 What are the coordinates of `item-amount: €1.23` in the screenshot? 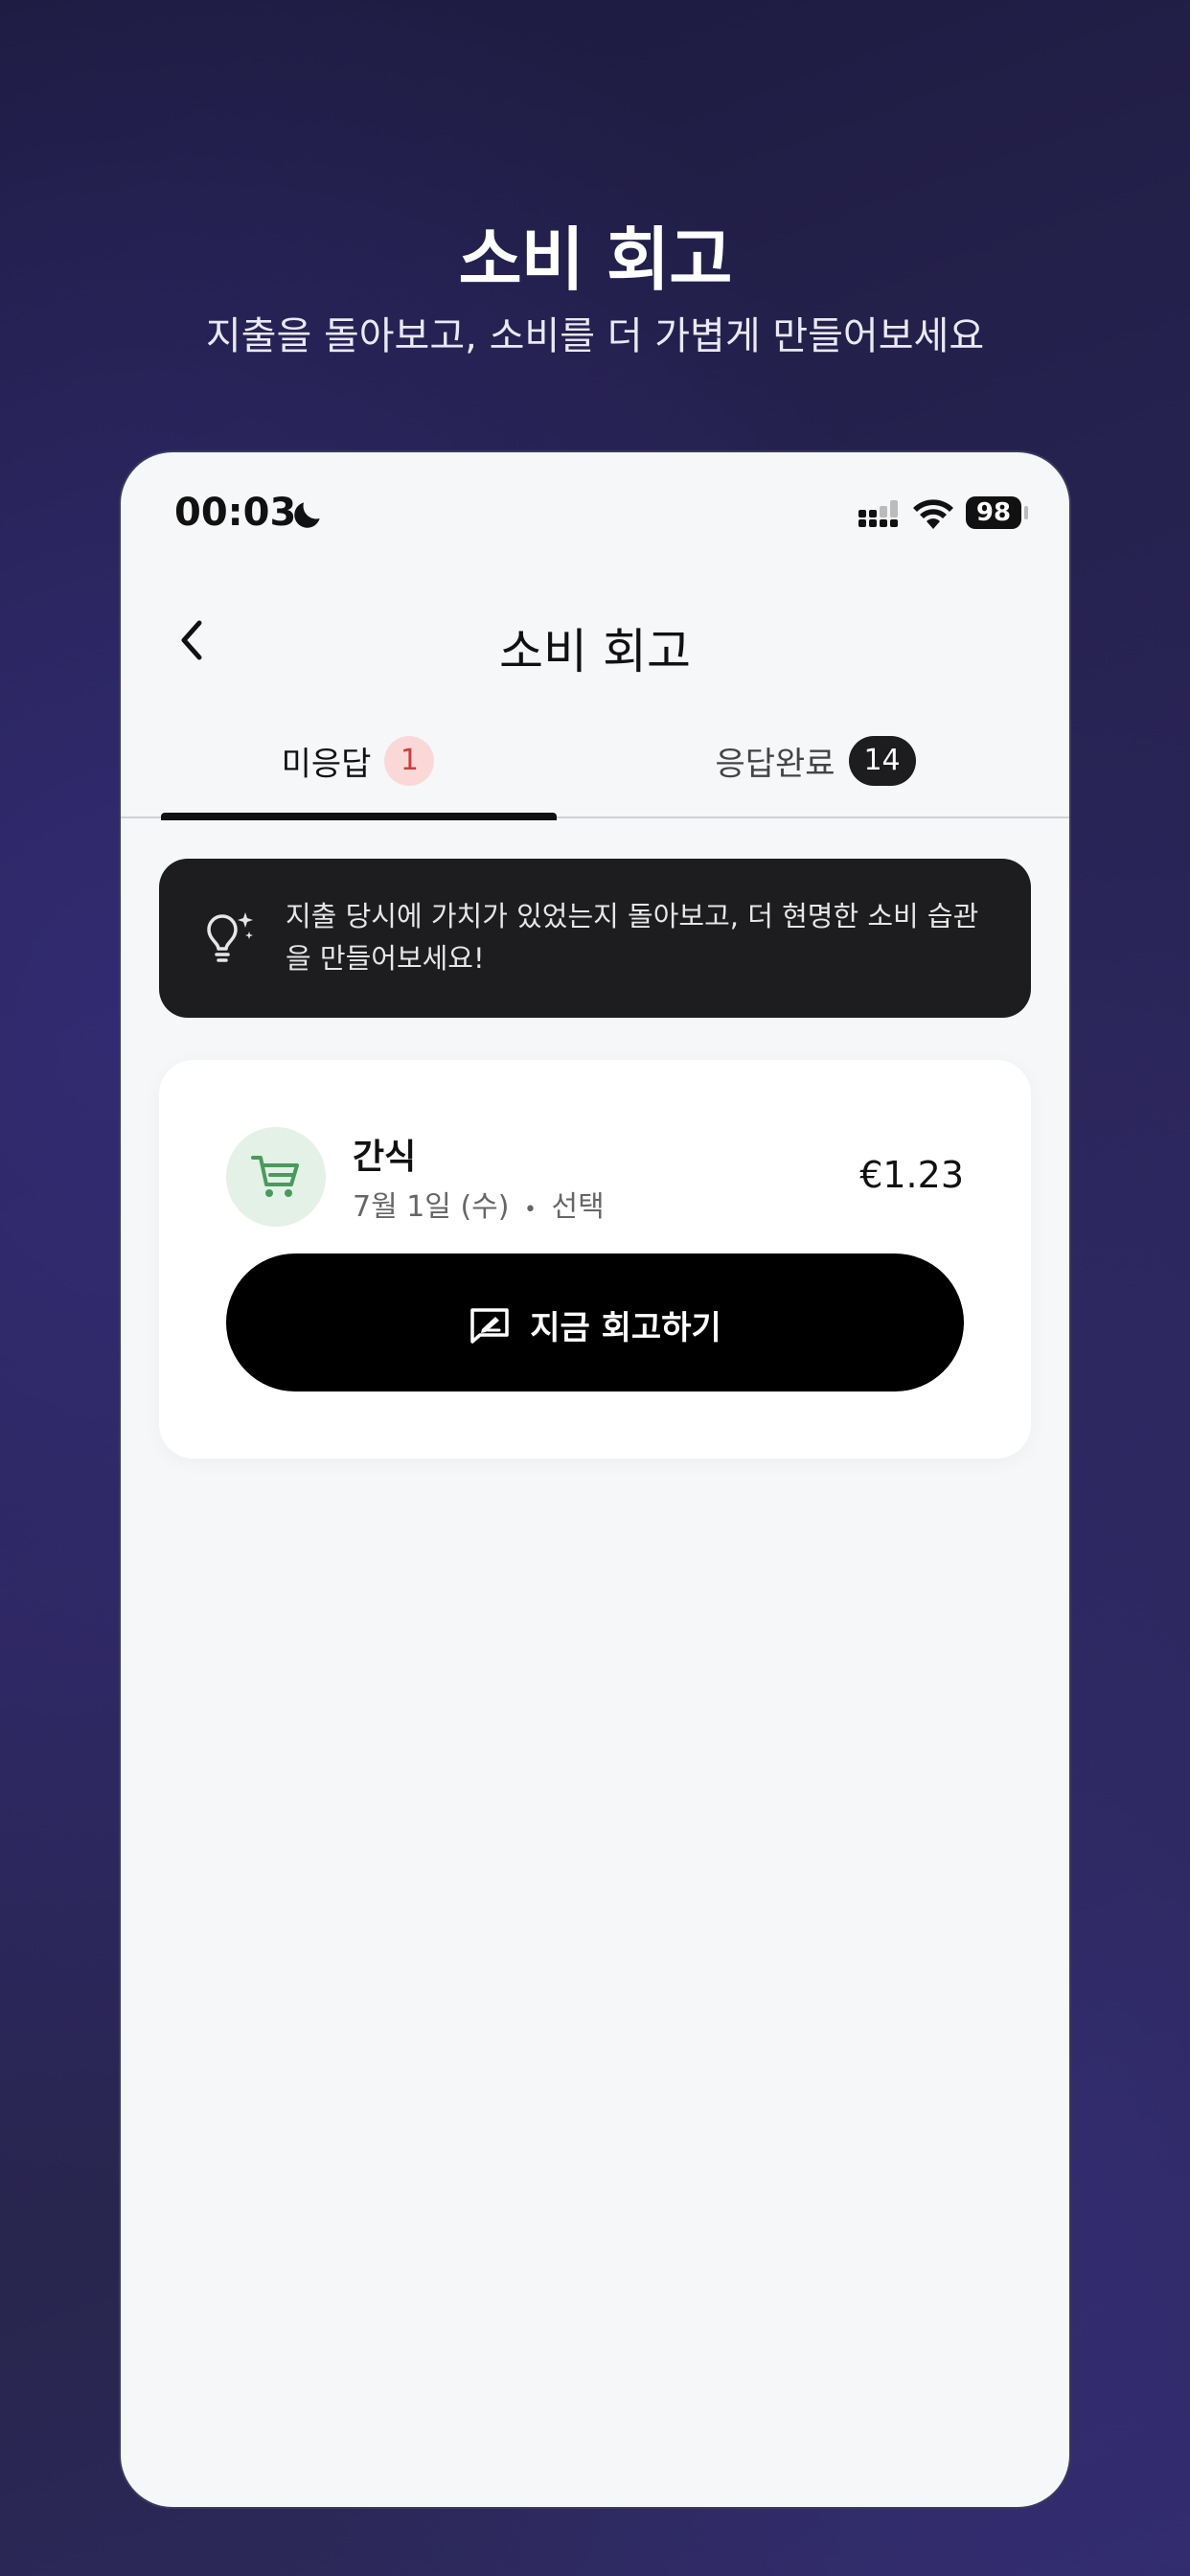 It's located at (912, 1175).